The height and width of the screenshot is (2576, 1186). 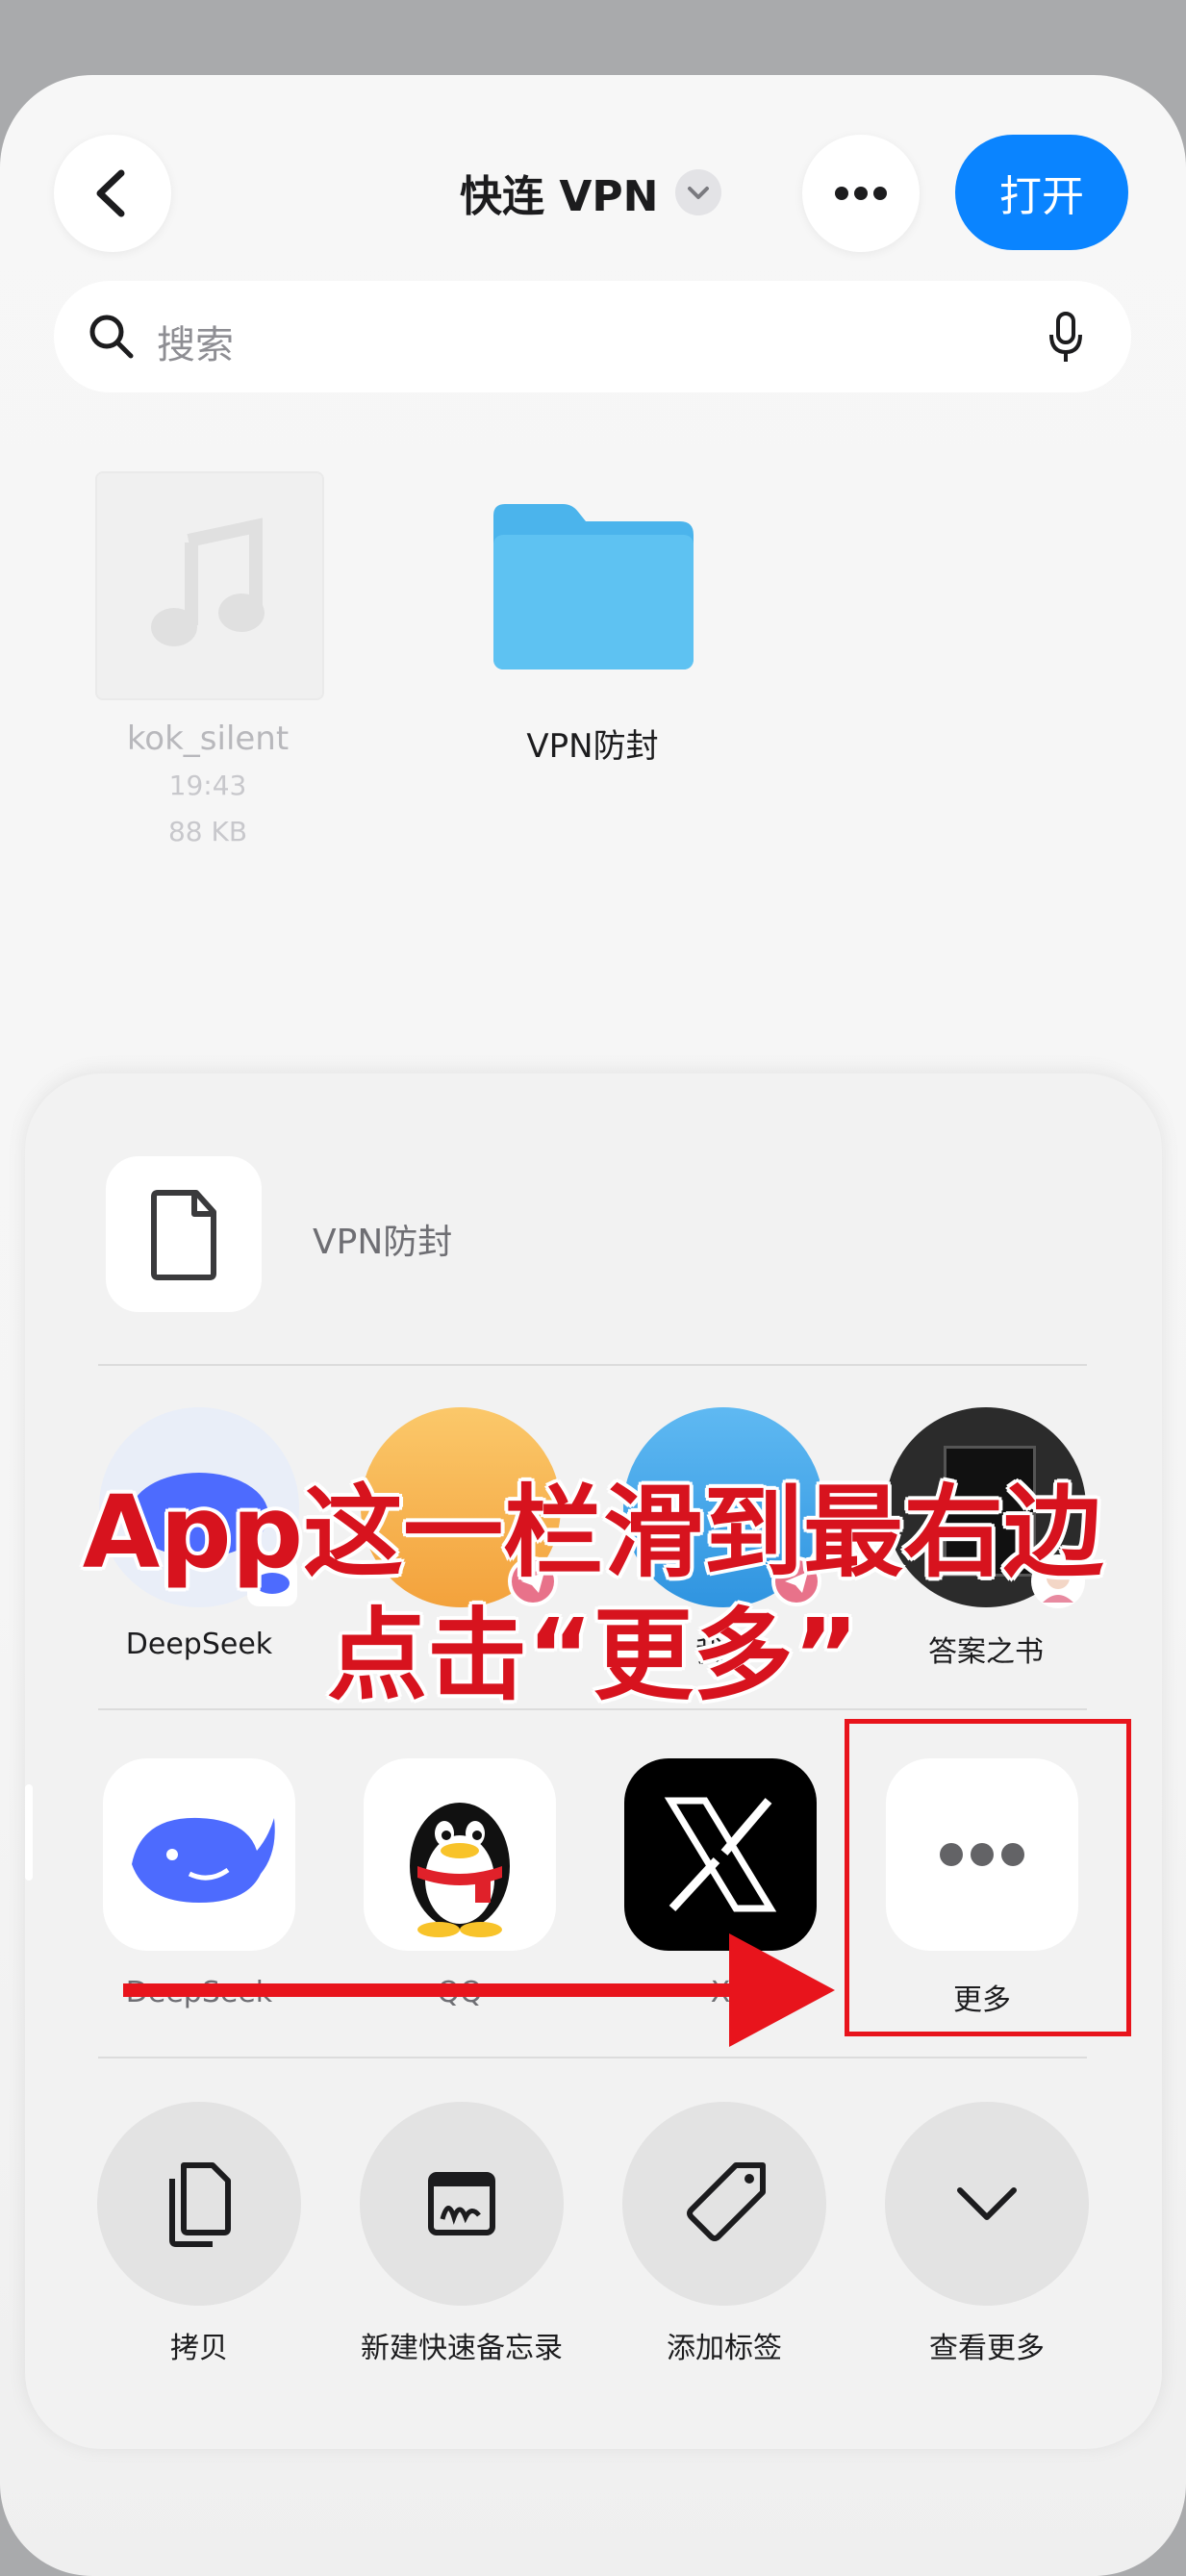 I want to click on file-time: 19:43, so click(x=207, y=786).